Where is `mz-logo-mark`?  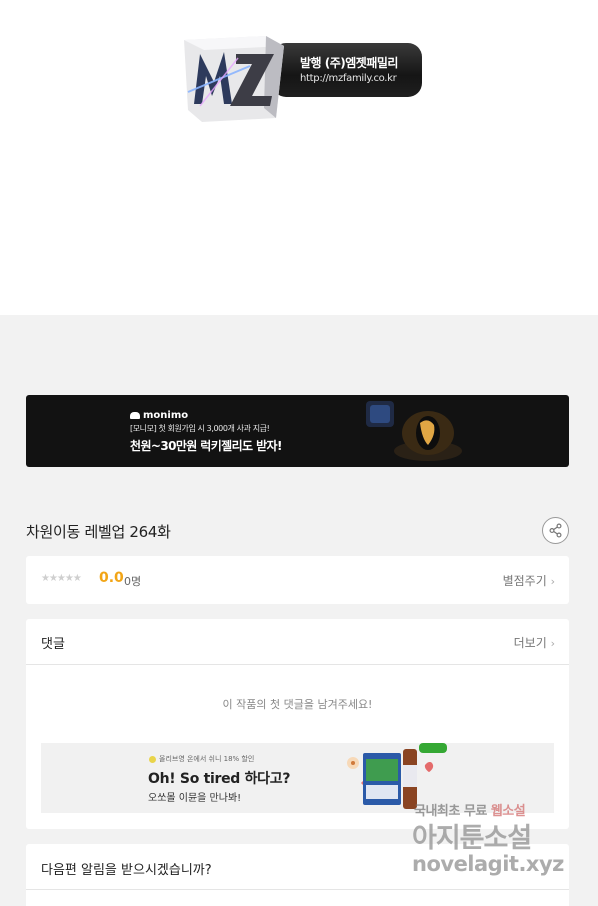 mz-logo-mark is located at coordinates (234, 79).